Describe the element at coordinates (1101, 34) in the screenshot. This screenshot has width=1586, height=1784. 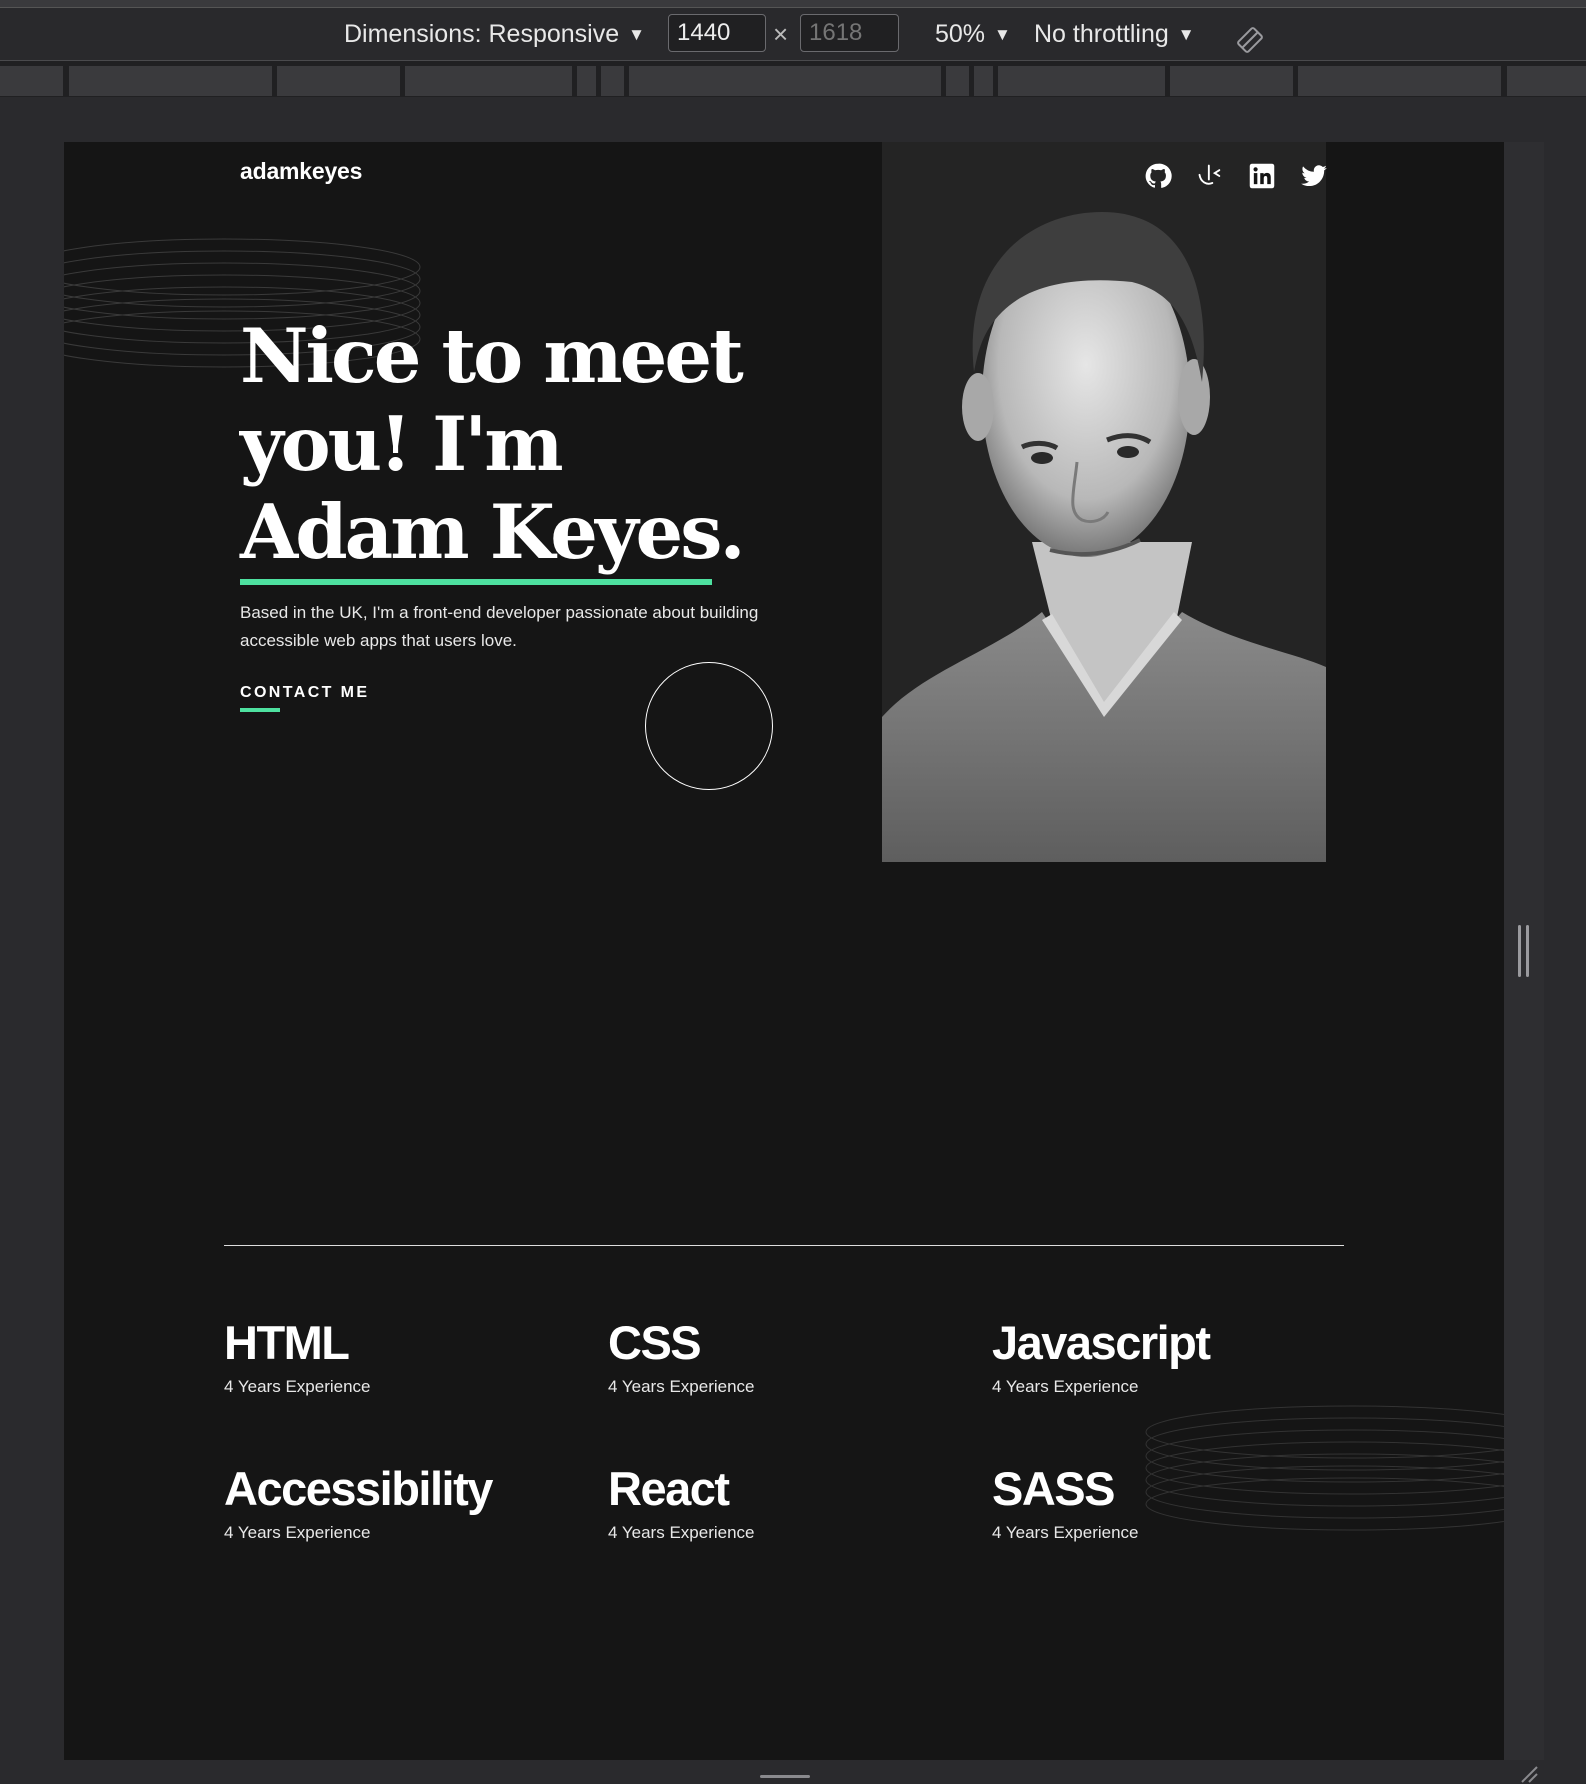
I see `throttling-label: No throttling` at that location.